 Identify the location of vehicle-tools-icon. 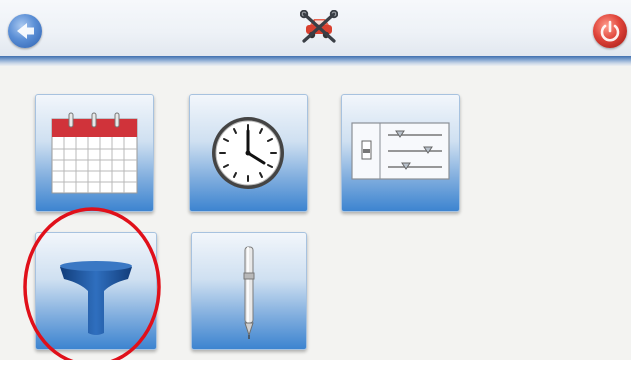
(319, 26).